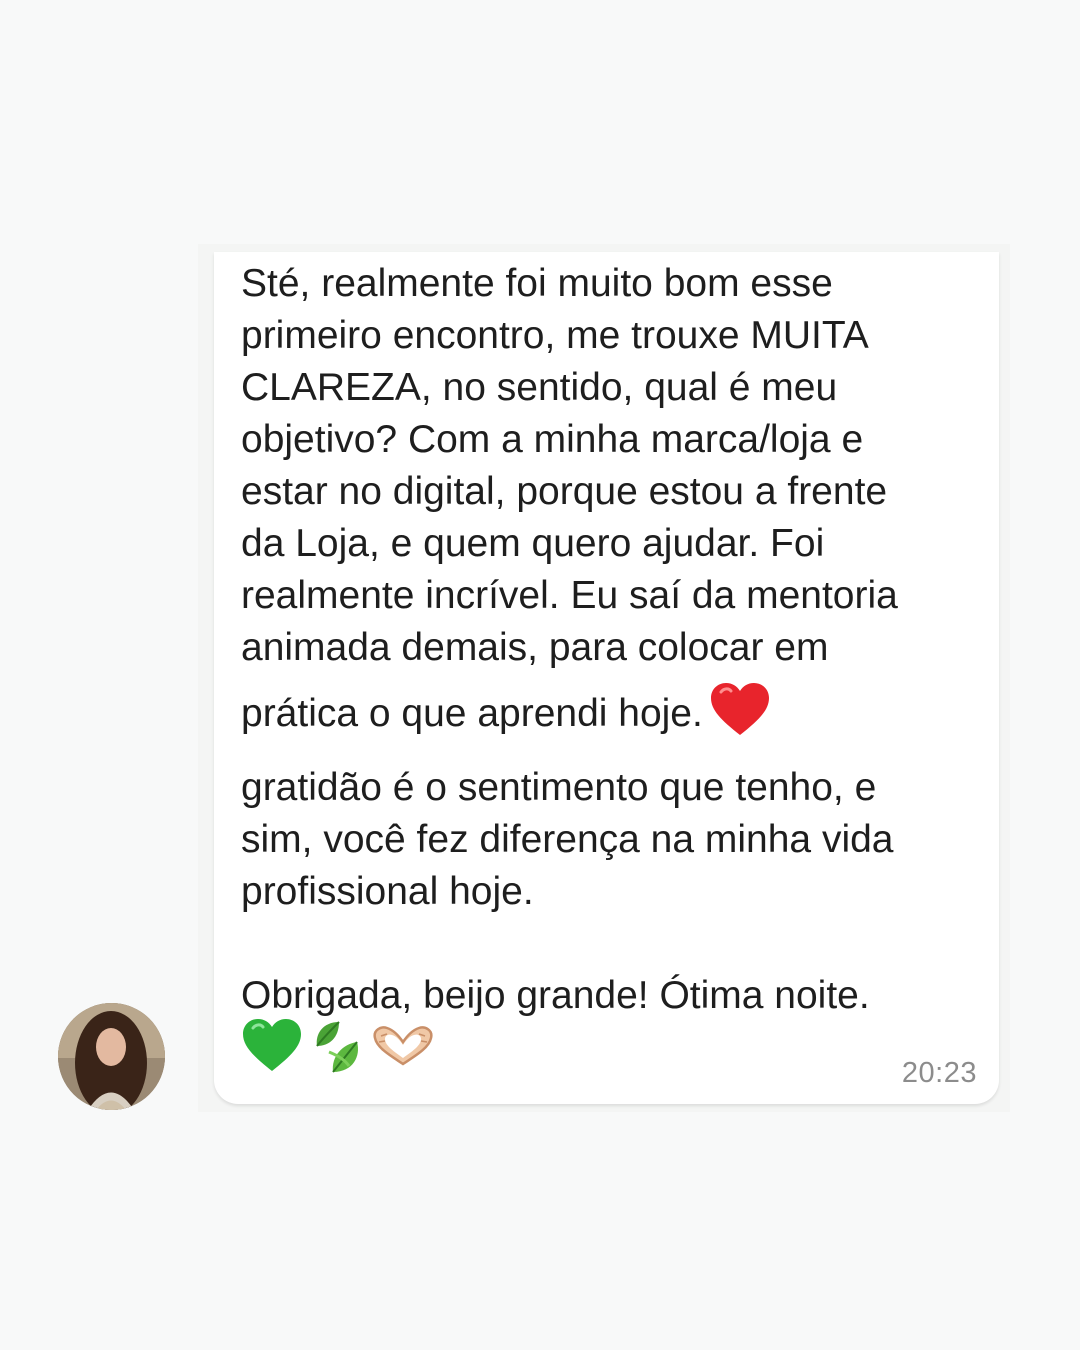 The height and width of the screenshot is (1350, 1080). Describe the element at coordinates (569, 595) in the screenshot. I see `message-line: realmente incrível. Eu saí da mentoria` at that location.